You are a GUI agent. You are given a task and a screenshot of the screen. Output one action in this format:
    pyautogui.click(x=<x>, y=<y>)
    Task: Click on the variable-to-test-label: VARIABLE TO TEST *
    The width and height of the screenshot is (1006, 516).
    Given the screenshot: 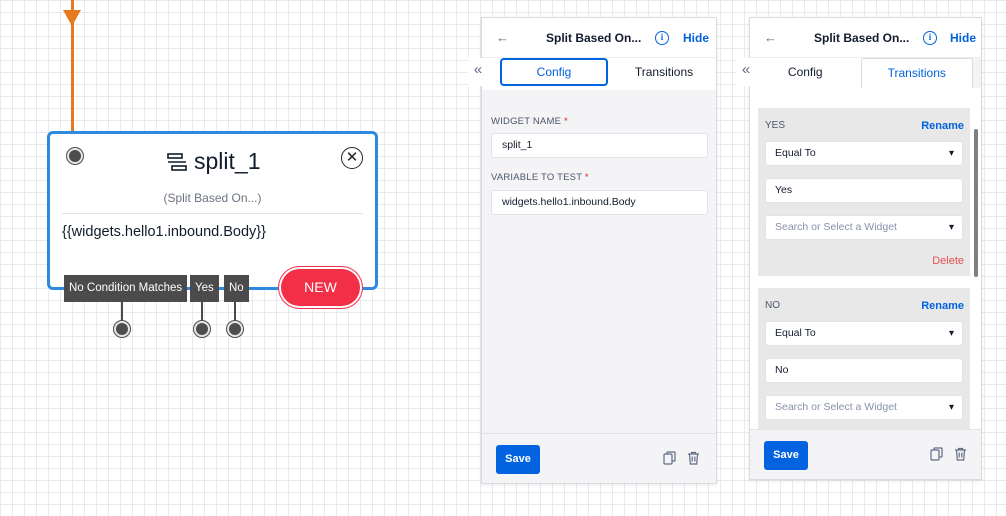 What is the action you would take?
    pyautogui.click(x=540, y=177)
    